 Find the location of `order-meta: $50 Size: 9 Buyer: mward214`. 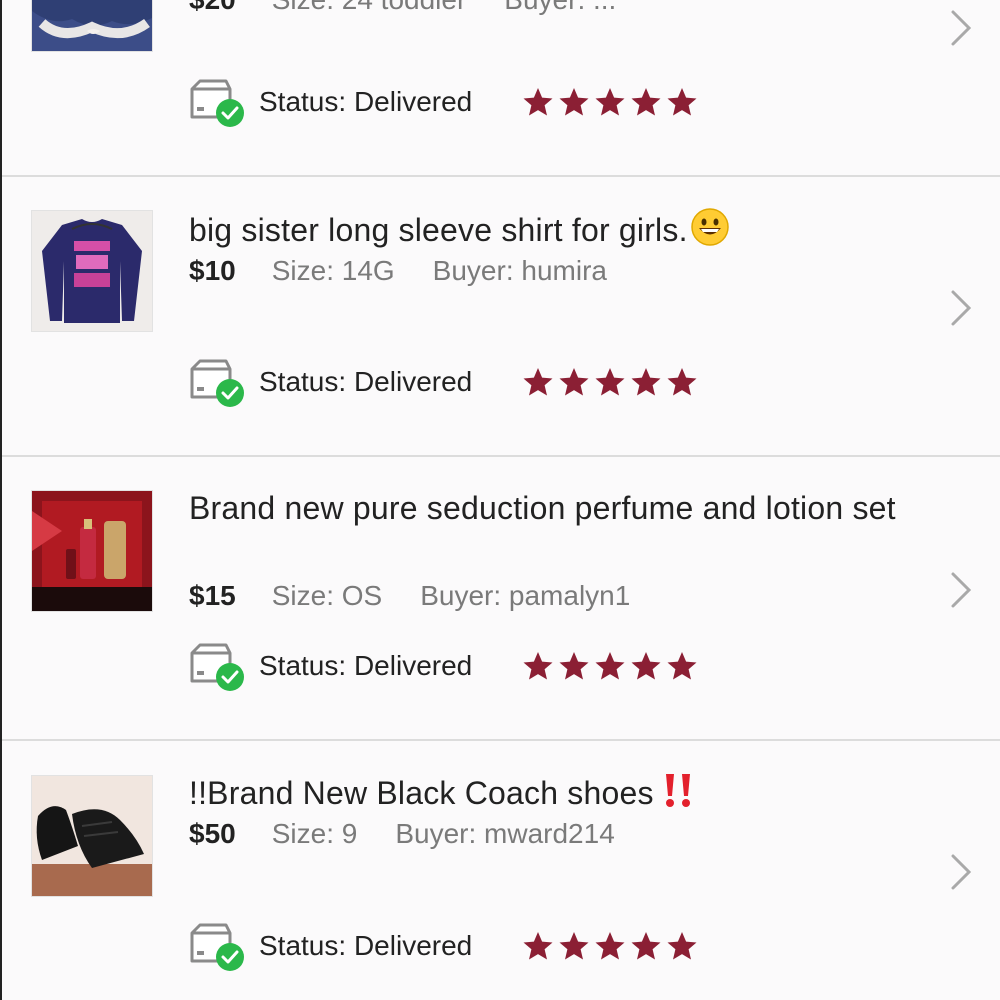

order-meta: $50 Size: 9 Buyer: mward214 is located at coordinates (402, 834).